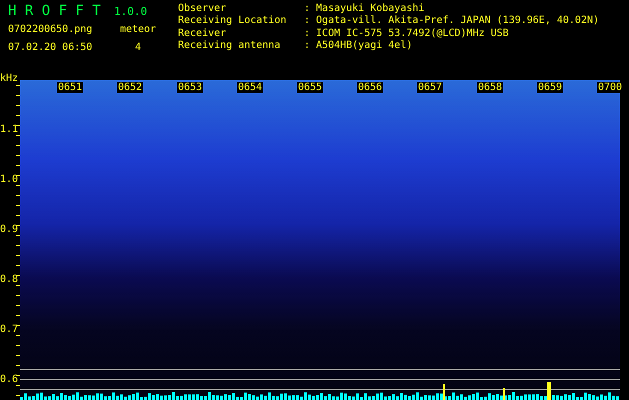 The height and width of the screenshot is (400, 629). Describe the element at coordinates (233, 20) in the screenshot. I see `info-label: Receiving Location` at that location.